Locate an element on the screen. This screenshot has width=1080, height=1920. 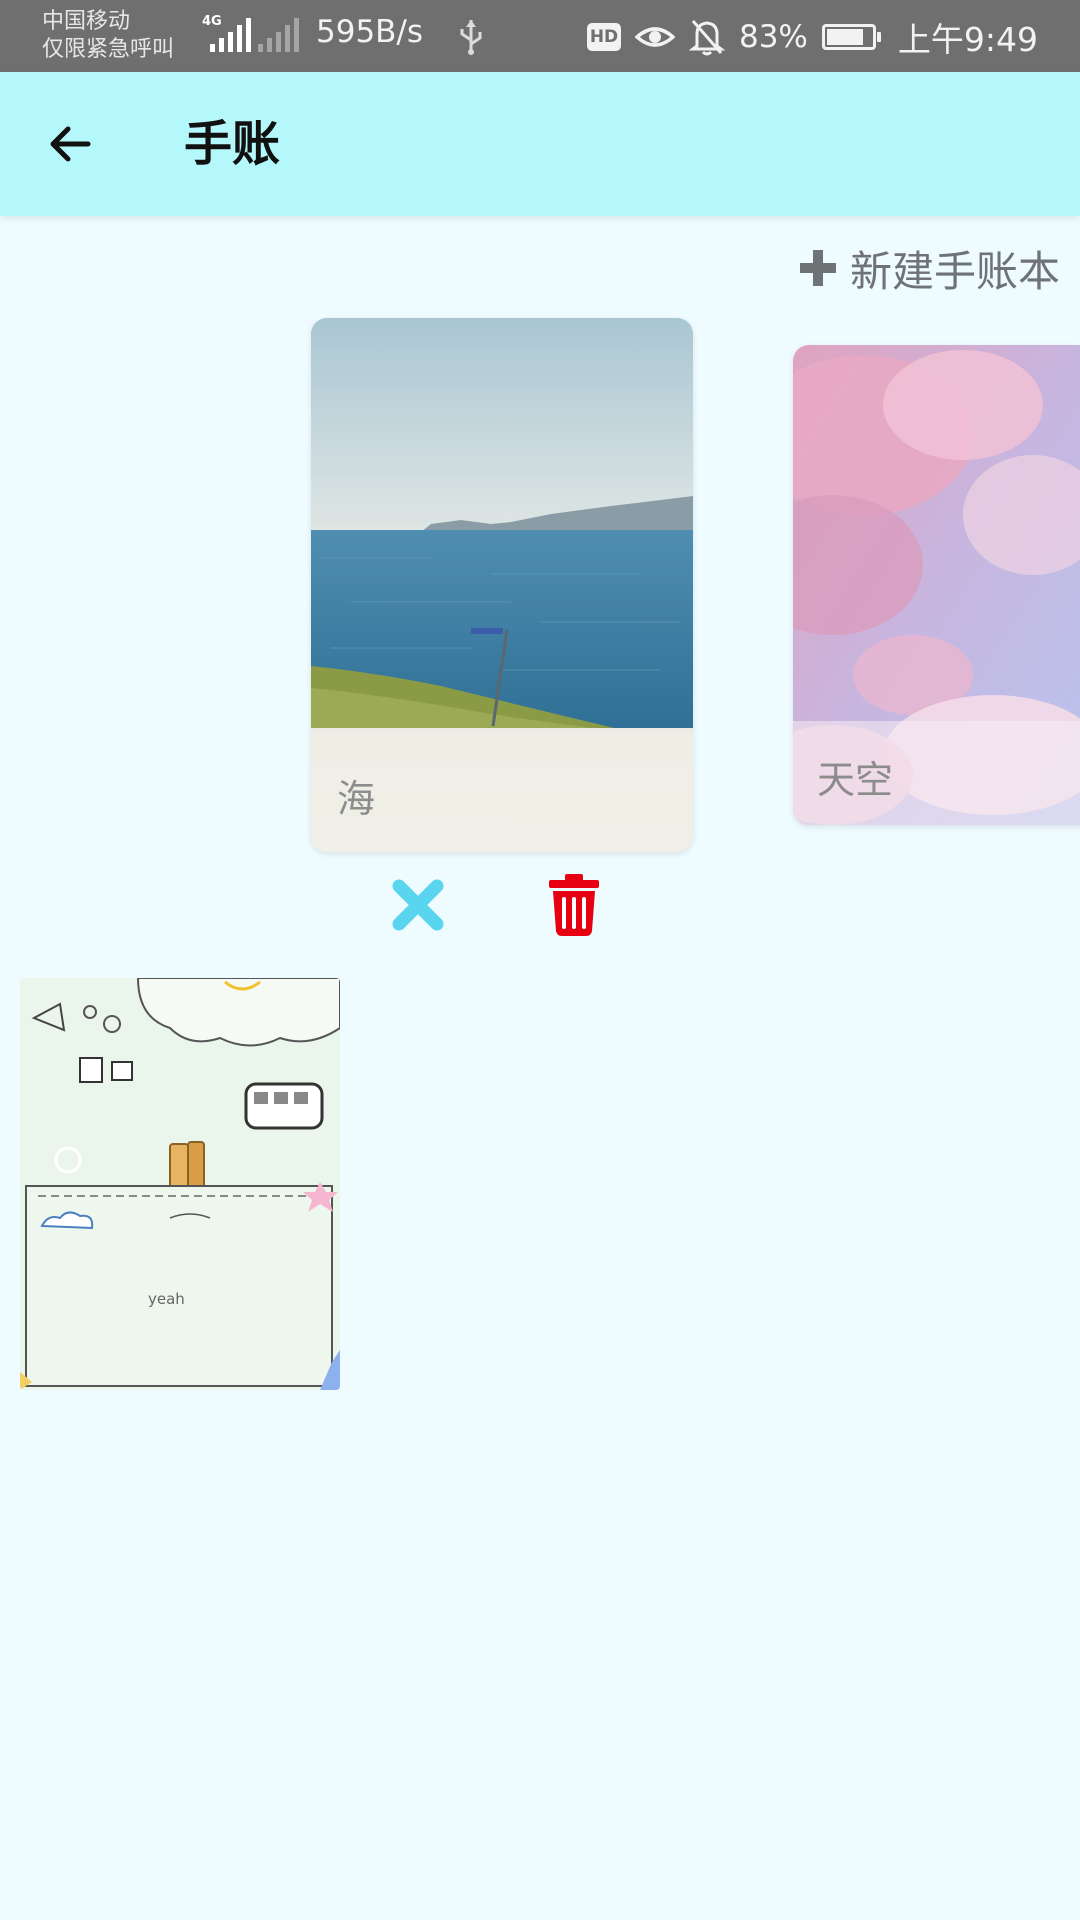
network-speed: 595B/s is located at coordinates (370, 32).